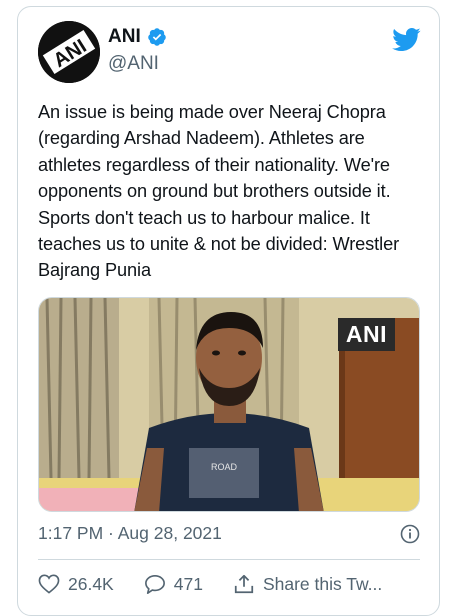 The width and height of the screenshot is (462, 616). Describe the element at coordinates (49, 584) in the screenshot. I see `heart-icon` at that location.